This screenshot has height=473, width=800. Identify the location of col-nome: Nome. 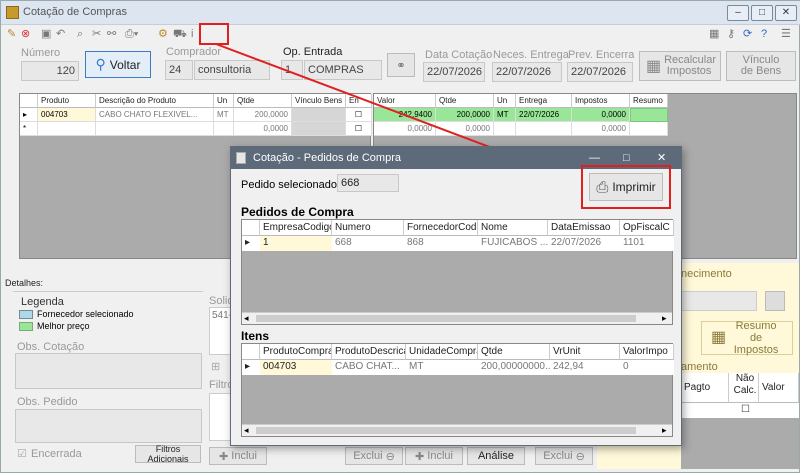
(513, 228).